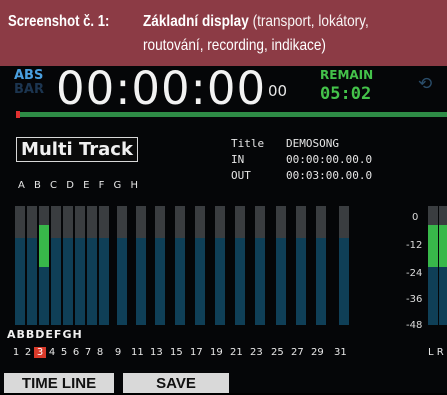 This screenshot has height=395, width=447. I want to click on track-number-27: 27, so click(297, 352).